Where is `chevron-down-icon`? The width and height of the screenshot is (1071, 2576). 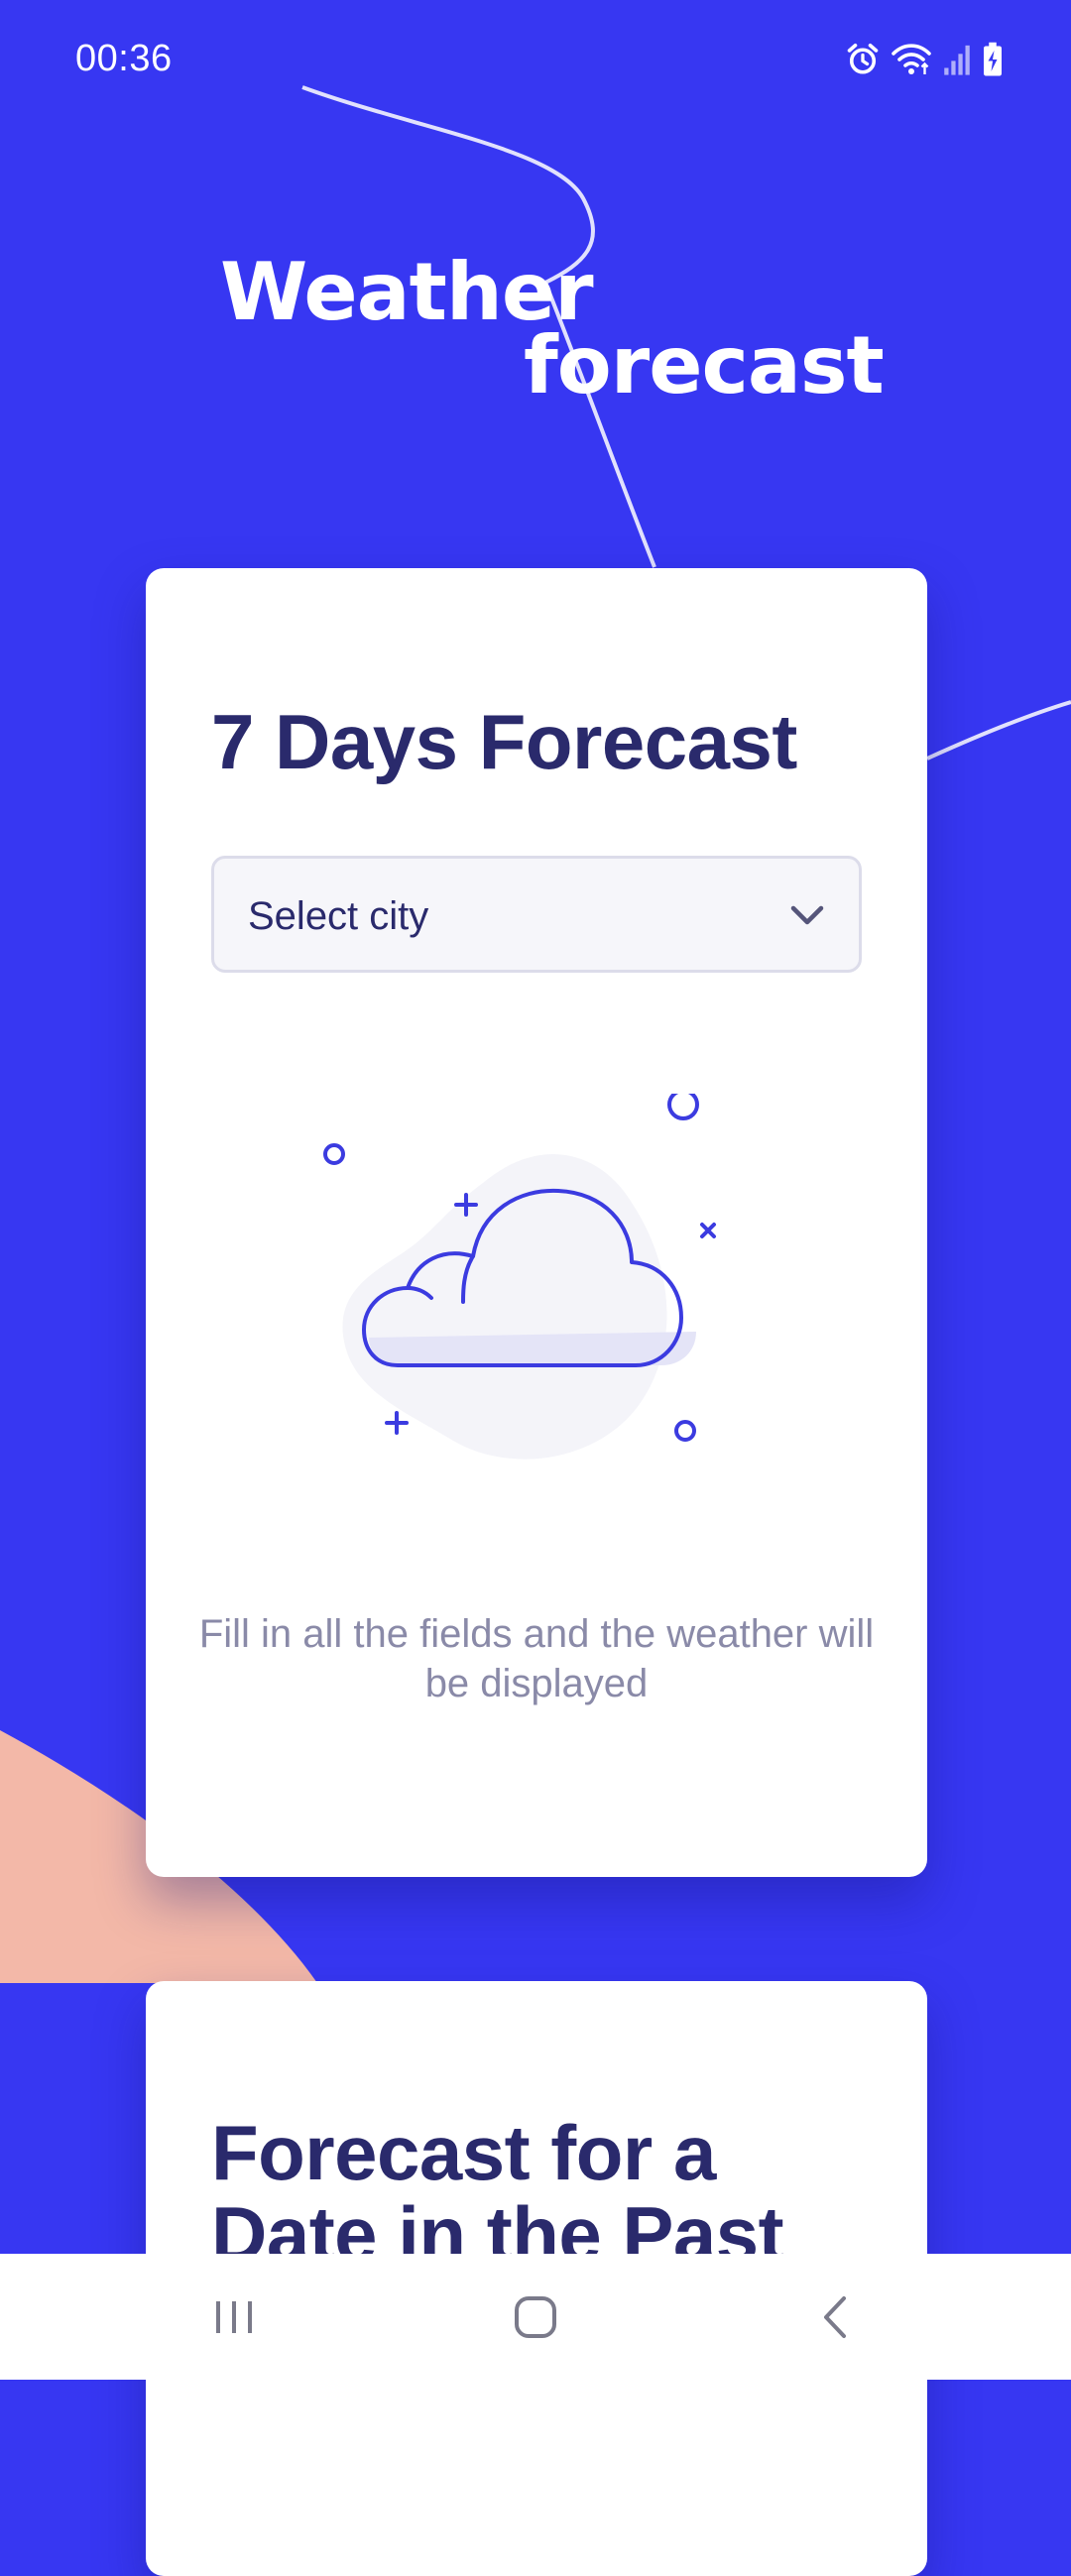
chevron-down-icon is located at coordinates (807, 915).